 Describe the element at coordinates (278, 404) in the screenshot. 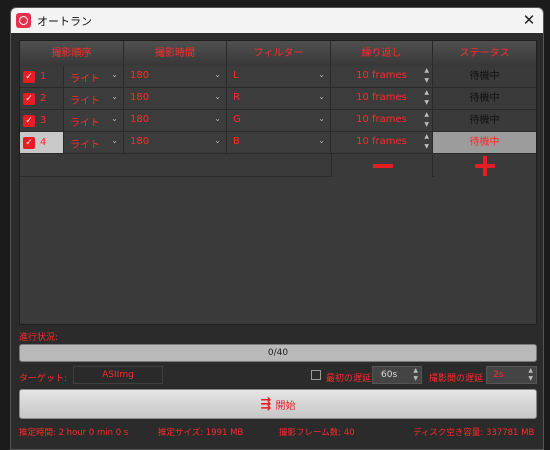

I see `start-button: ⇶ 開始` at that location.